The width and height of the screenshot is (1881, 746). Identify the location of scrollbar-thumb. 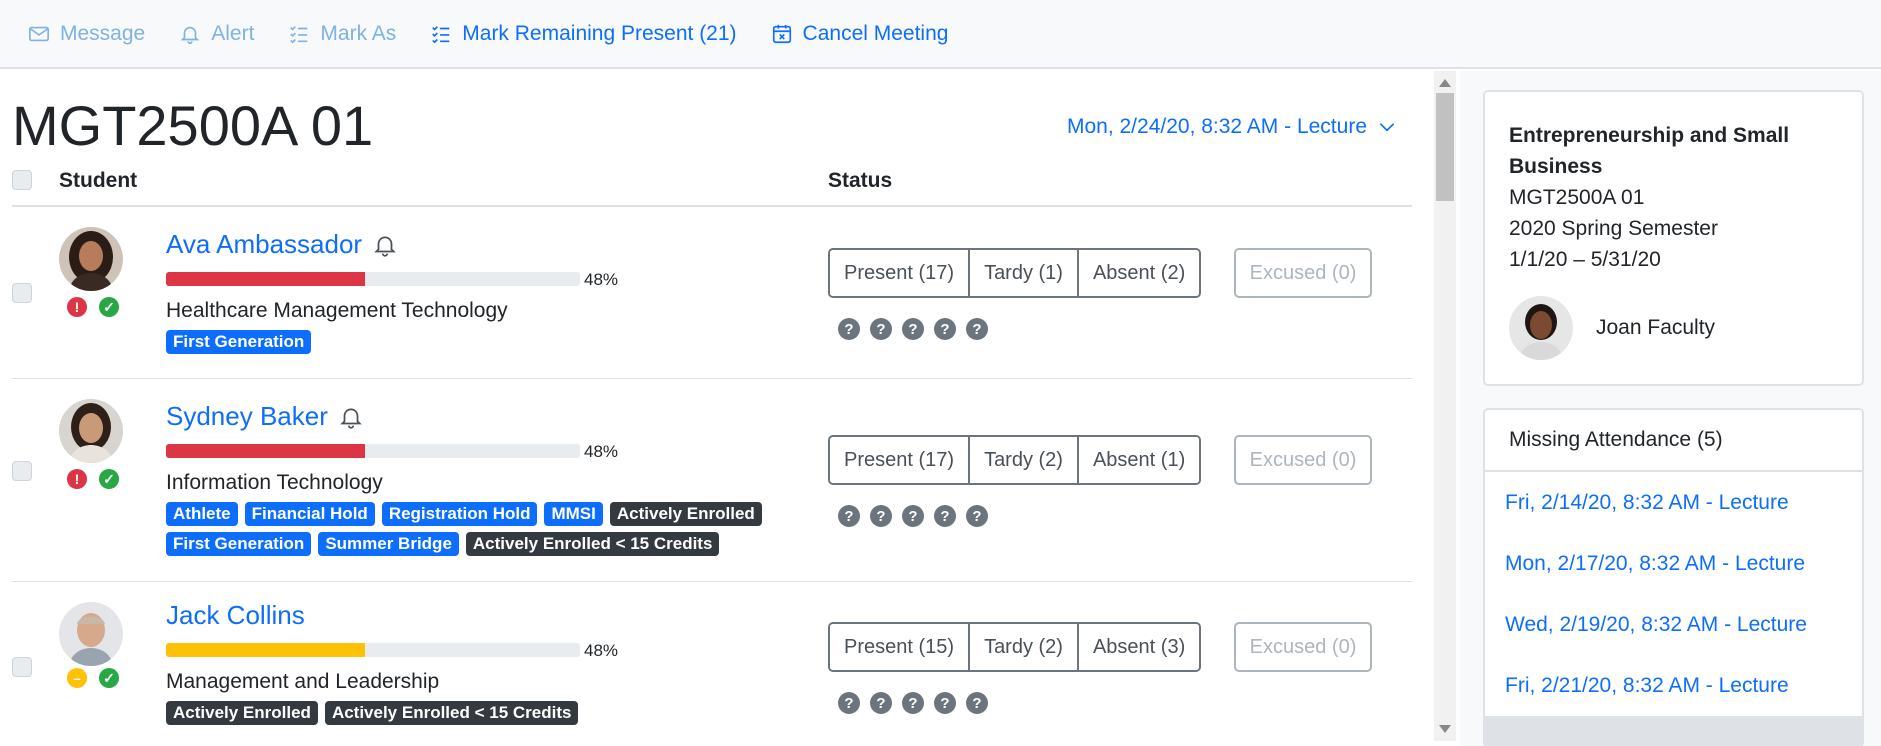
(1445, 147).